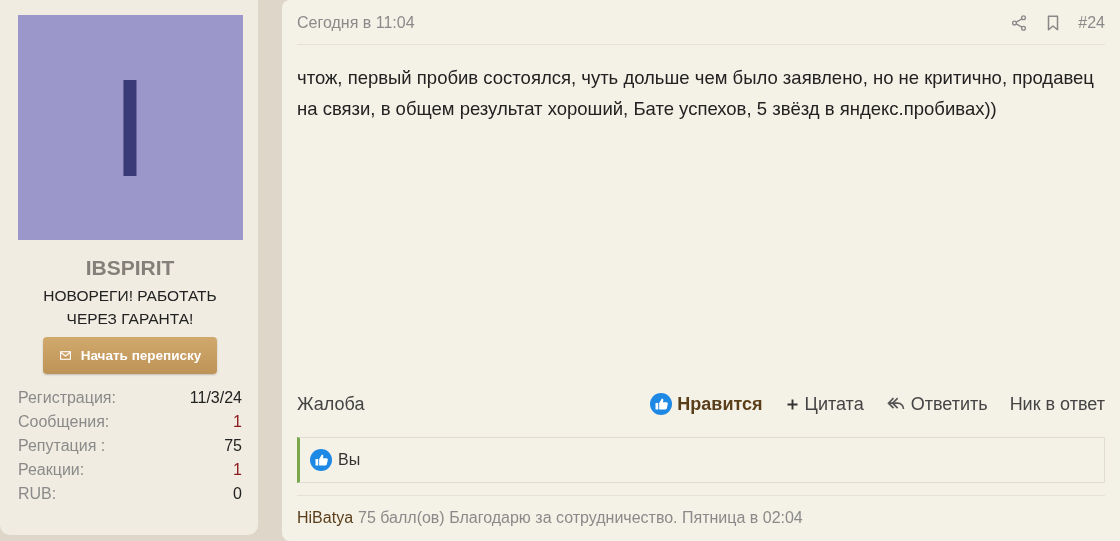  Describe the element at coordinates (824, 404) in the screenshot. I see `quote-link: Цитата` at that location.